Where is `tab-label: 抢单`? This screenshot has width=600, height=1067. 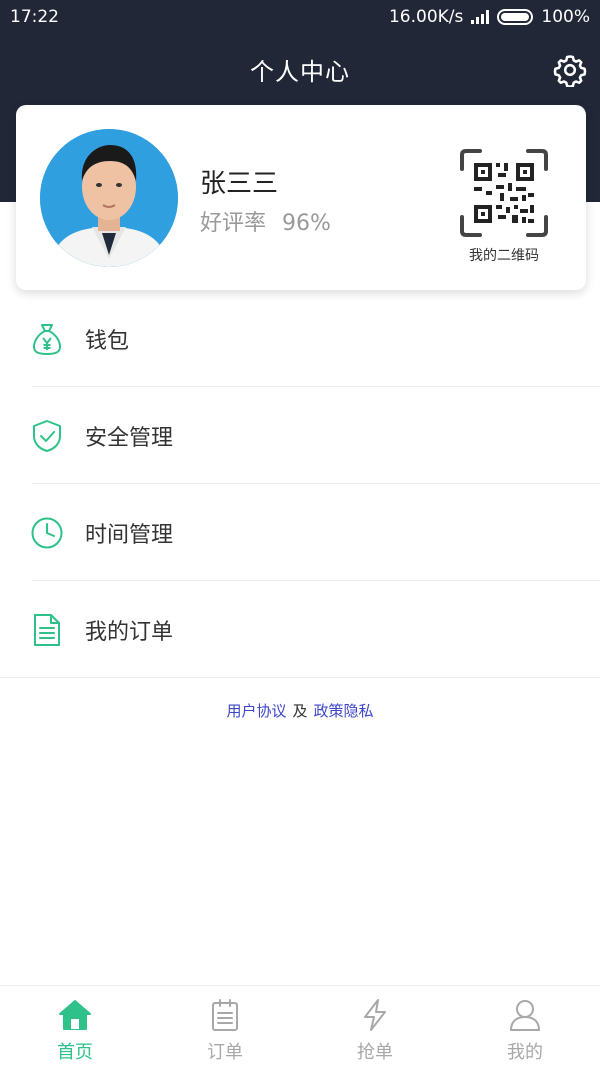 tab-label: 抢单 is located at coordinates (375, 1052).